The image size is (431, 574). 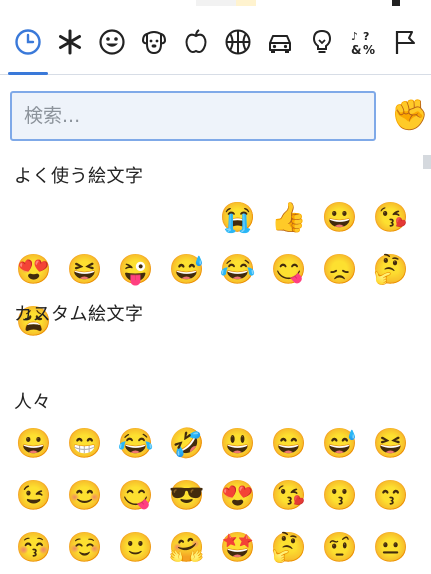 I want to click on people-emoji: 😆, so click(x=390, y=444).